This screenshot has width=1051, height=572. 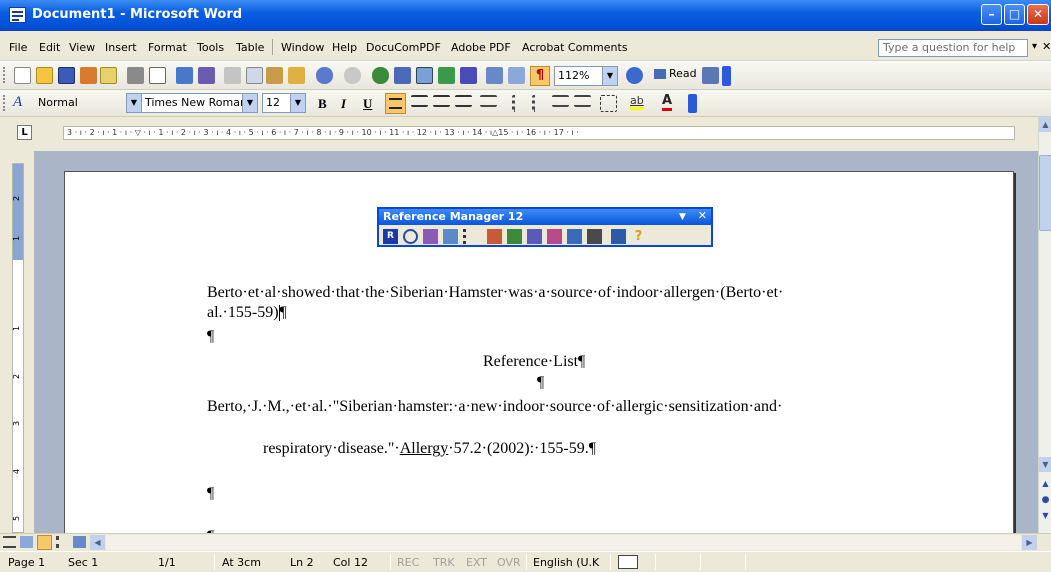 What do you see at coordinates (594, 236) in the screenshot?
I see `export-icon` at bounding box center [594, 236].